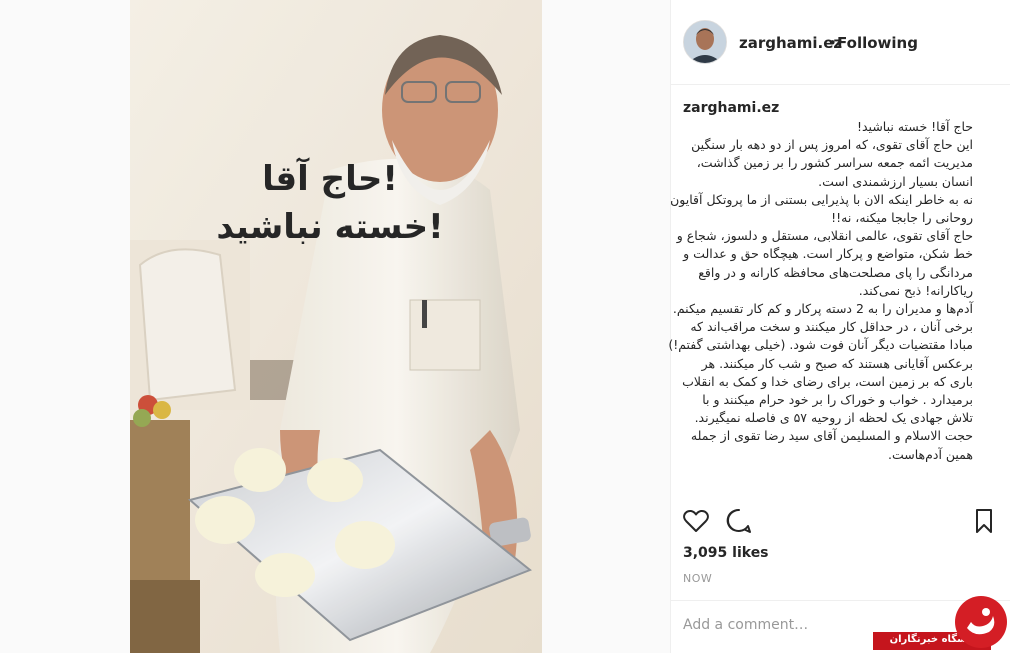 The image size is (1010, 654). What do you see at coordinates (941, 621) in the screenshot?
I see `news-agency-watermark: باشگاه خبرنگاران` at bounding box center [941, 621].